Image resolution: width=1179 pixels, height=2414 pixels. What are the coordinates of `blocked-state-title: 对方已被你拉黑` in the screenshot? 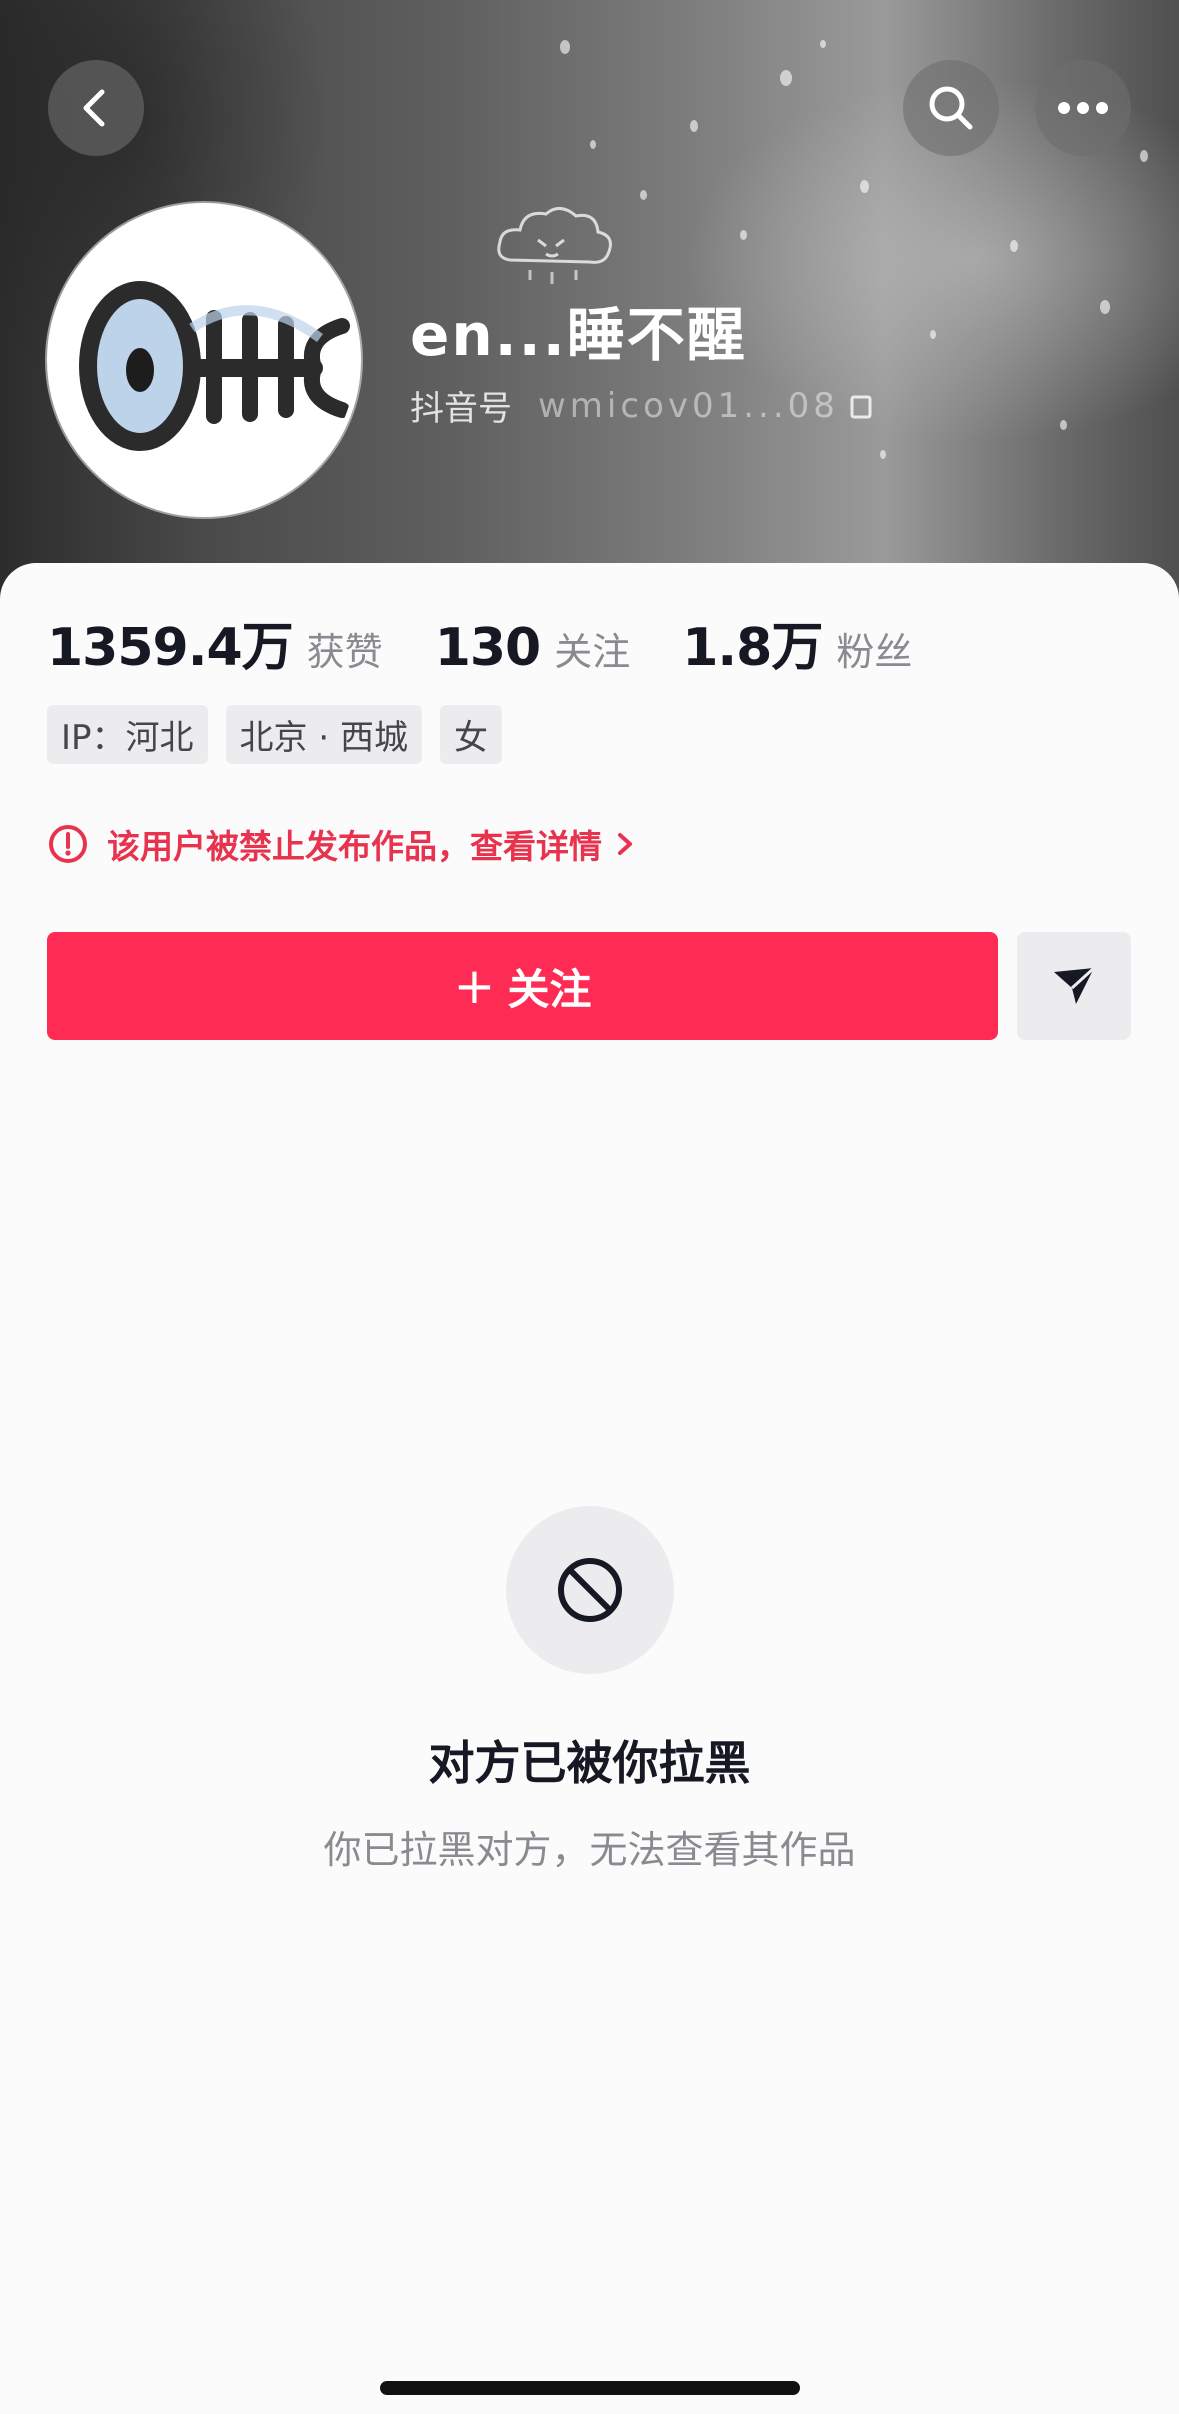 It's located at (589, 1763).